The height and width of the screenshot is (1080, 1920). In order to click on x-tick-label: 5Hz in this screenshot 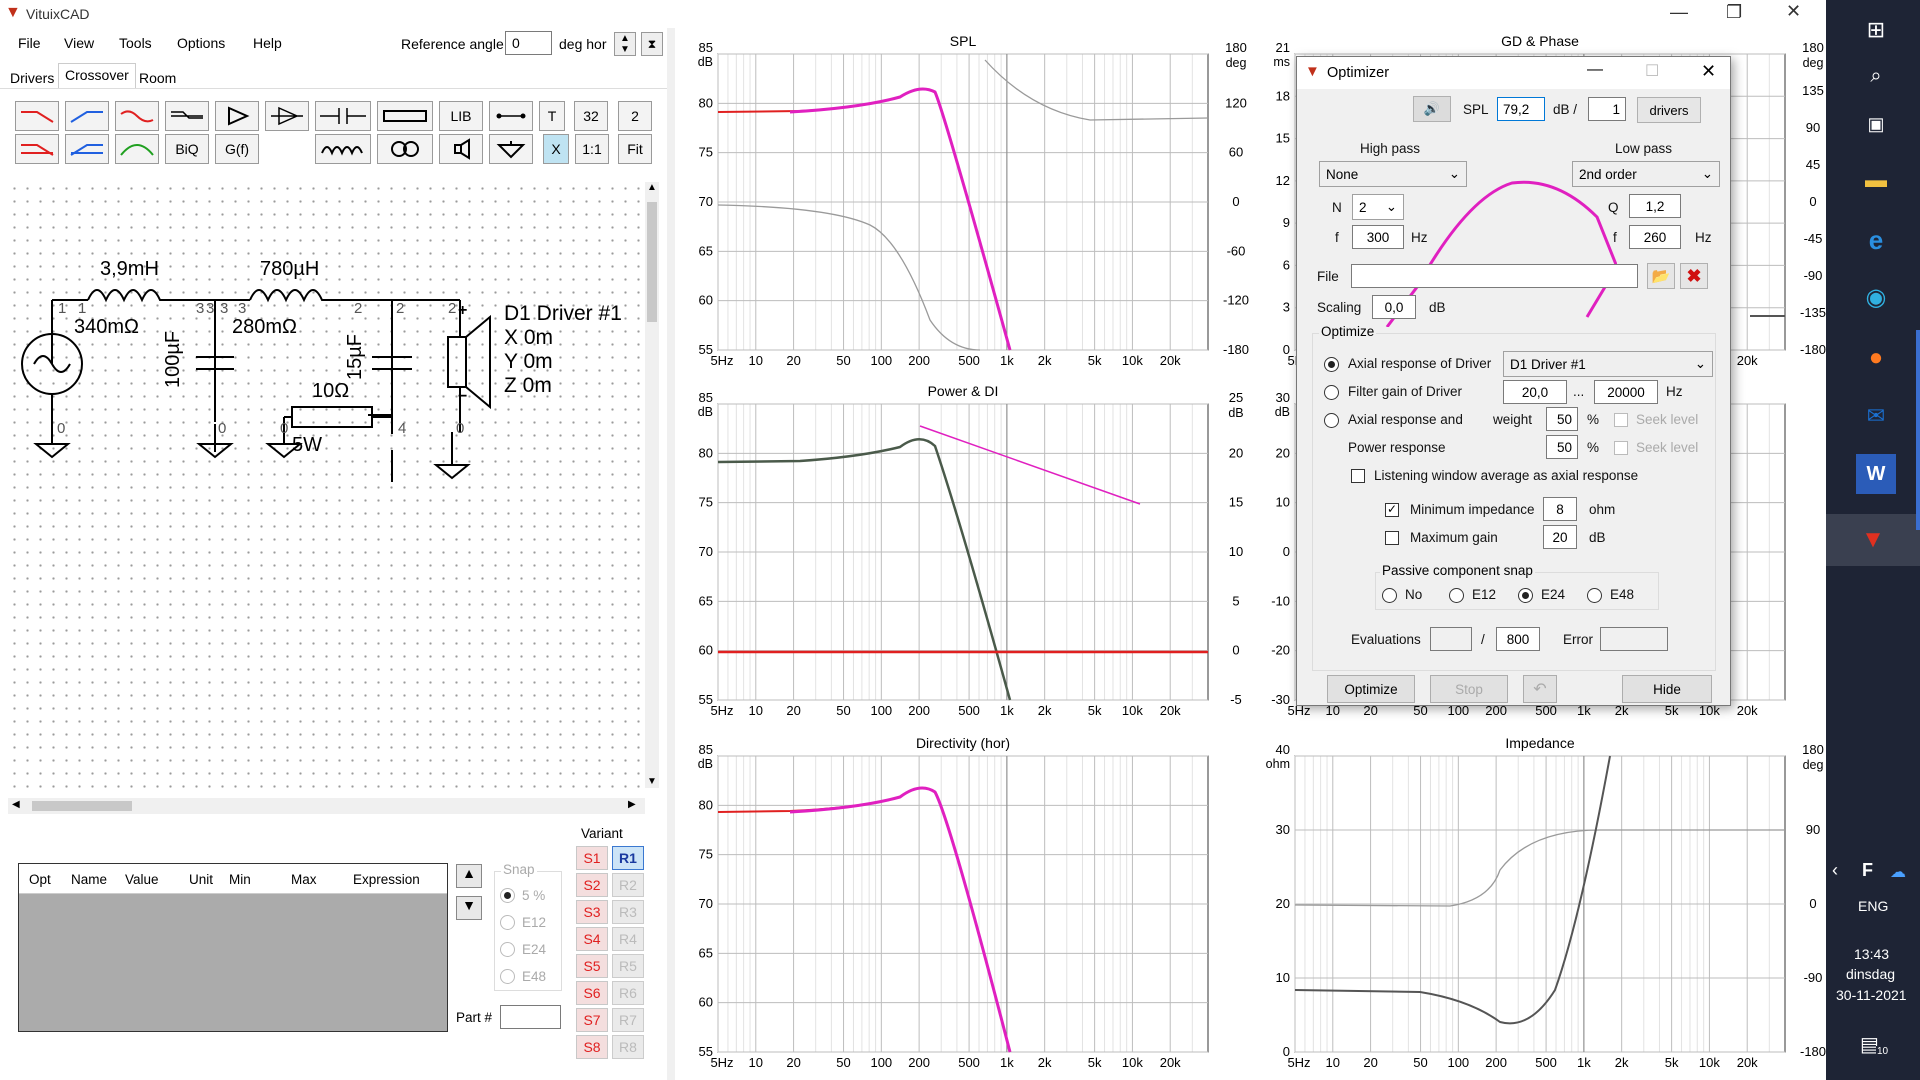, I will do `click(721, 360)`.